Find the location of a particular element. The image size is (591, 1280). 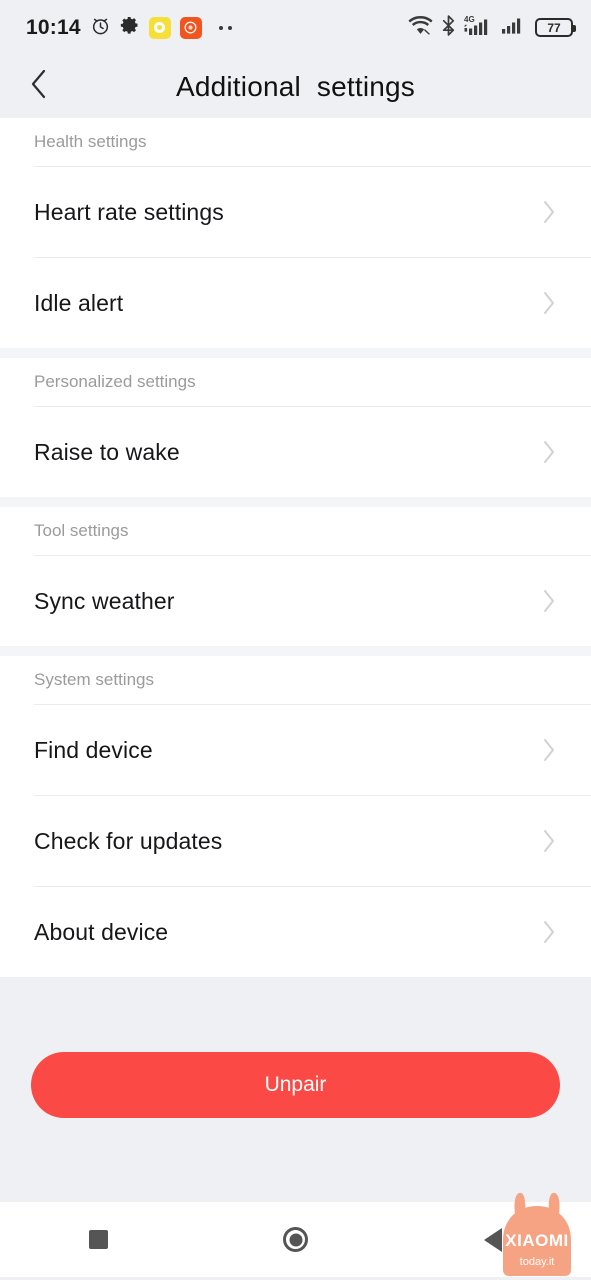

triangle-back-icon is located at coordinates (492, 1239).